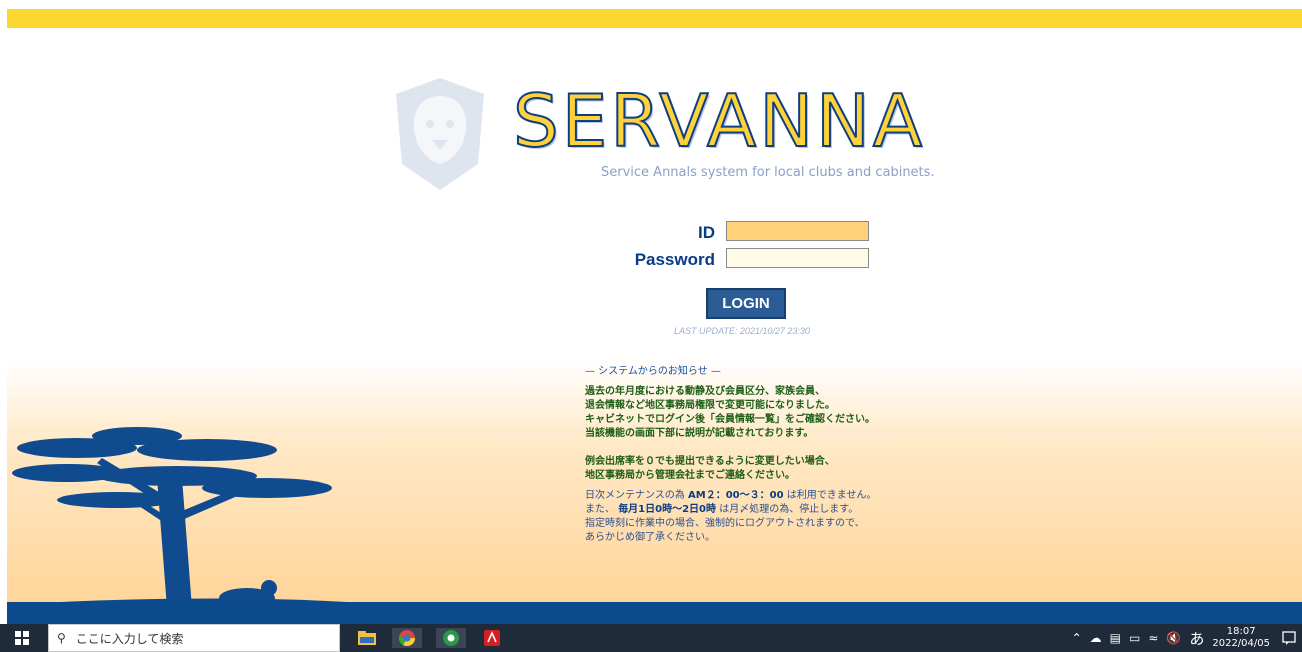  What do you see at coordinates (736, 495) in the screenshot?
I see `maintenance-time: AM２：00〜３：00` at bounding box center [736, 495].